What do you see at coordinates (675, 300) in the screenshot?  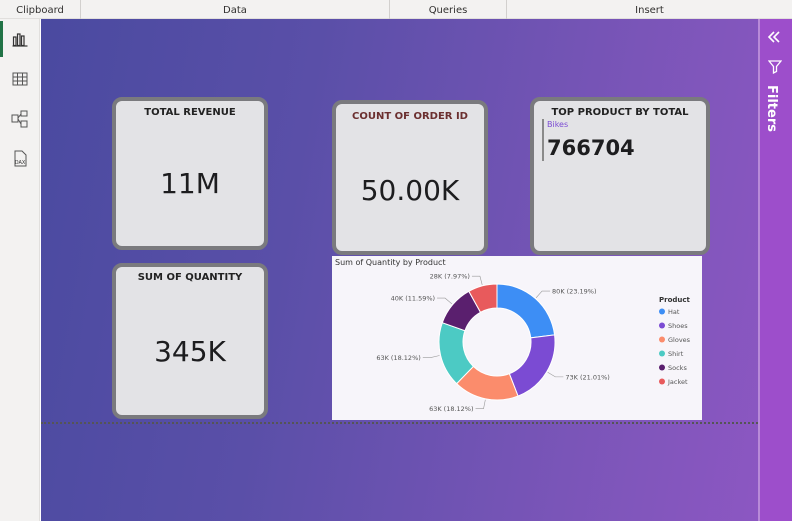 I see `legend-title: Product` at bounding box center [675, 300].